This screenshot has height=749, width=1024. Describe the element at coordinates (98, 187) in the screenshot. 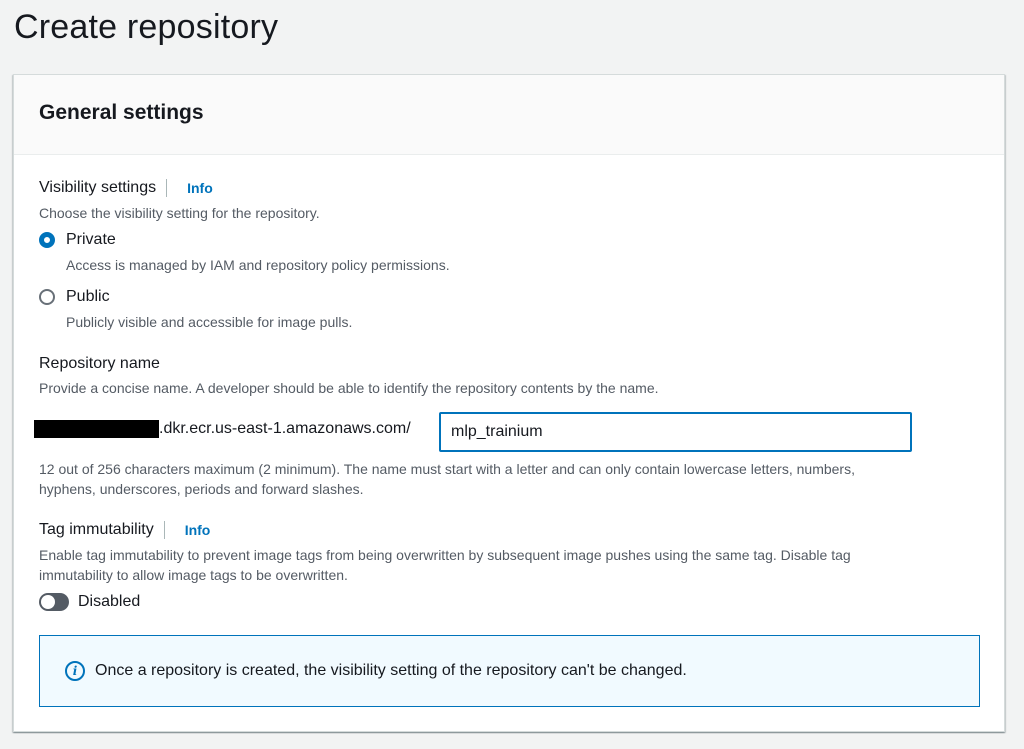

I see `visibility-label-text: Visibility settings` at that location.